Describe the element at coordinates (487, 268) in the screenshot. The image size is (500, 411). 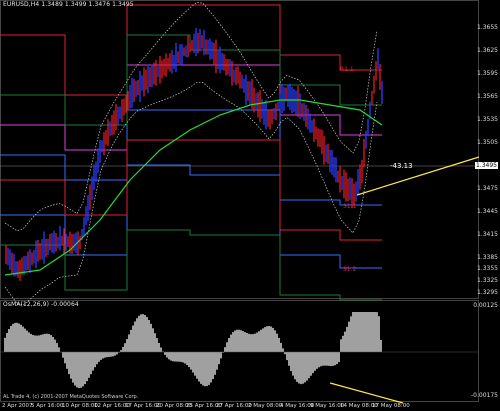
I see `price-tick: 1.3355` at that location.